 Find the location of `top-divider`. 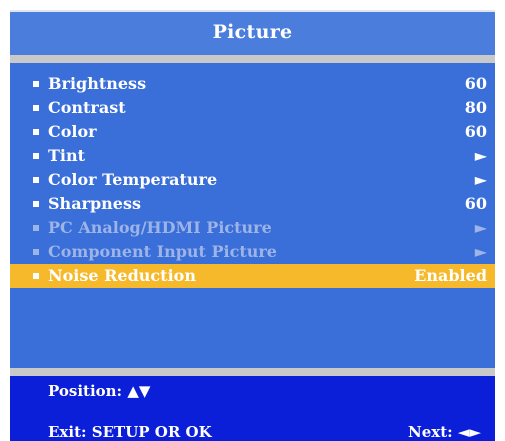

top-divider is located at coordinates (252, 59).